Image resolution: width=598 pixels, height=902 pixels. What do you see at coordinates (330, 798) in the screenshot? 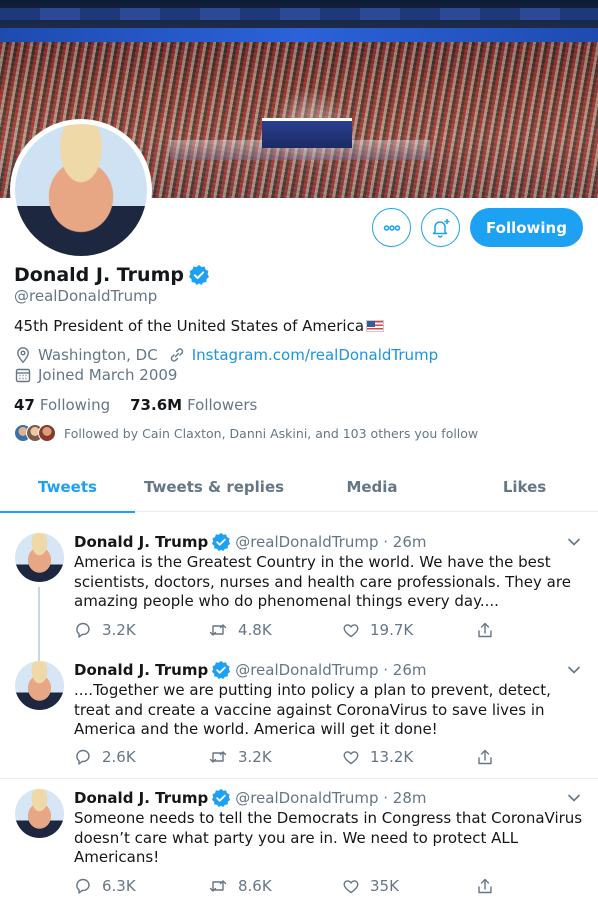
I see `tweet-handle-time: @realDonaldTrump · 28m` at bounding box center [330, 798].